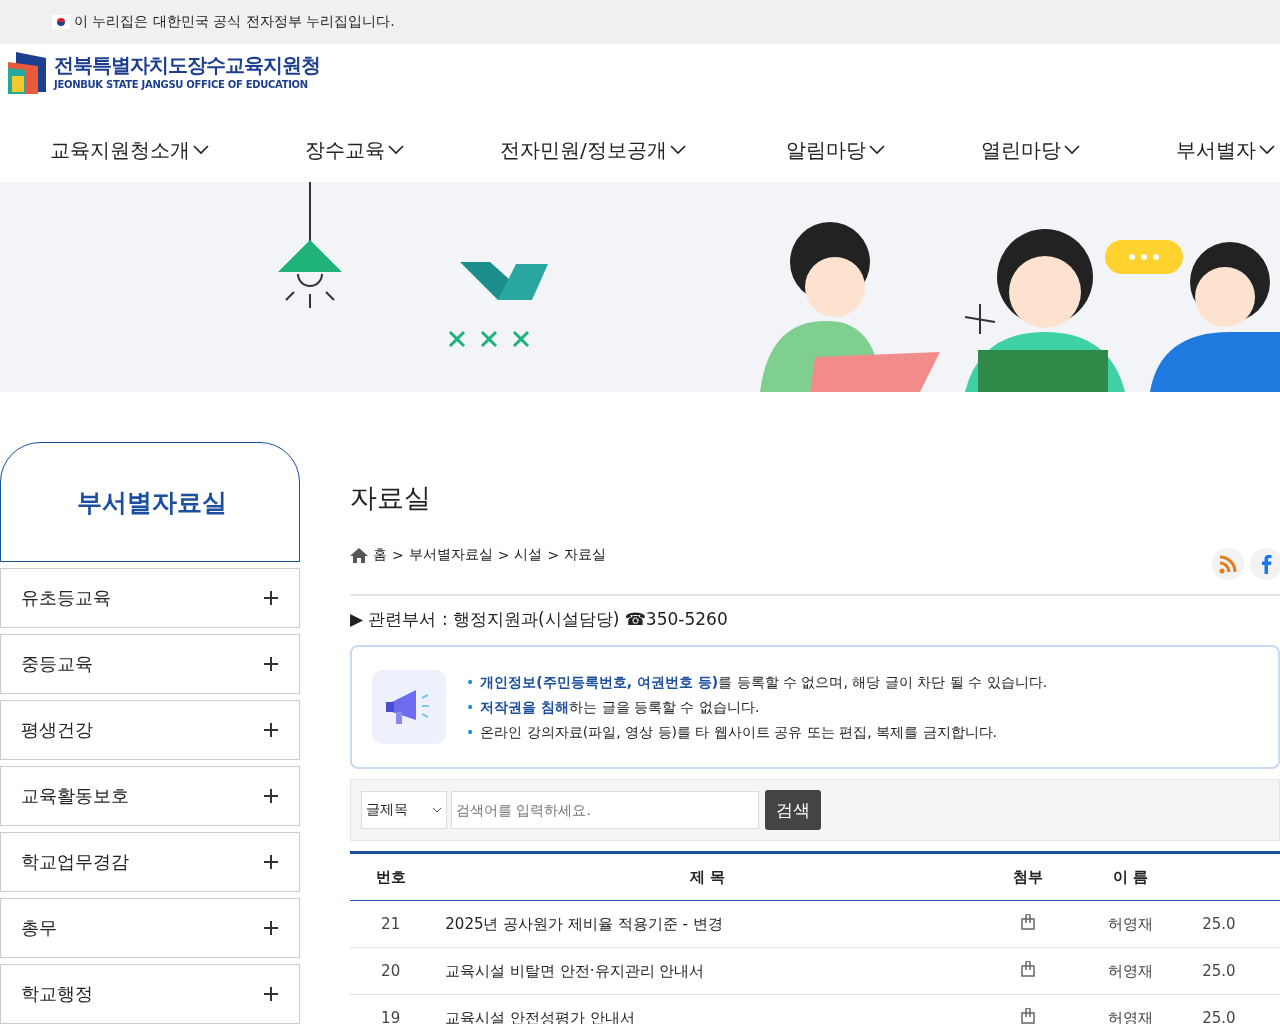 The width and height of the screenshot is (1280, 1024). What do you see at coordinates (732, 732) in the screenshot?
I see `notice-text: • 온라인 강의자료(파일, 영상 등)를 타 웹사이트 공유 또는 편집, 복제를 금지합니다.` at bounding box center [732, 732].